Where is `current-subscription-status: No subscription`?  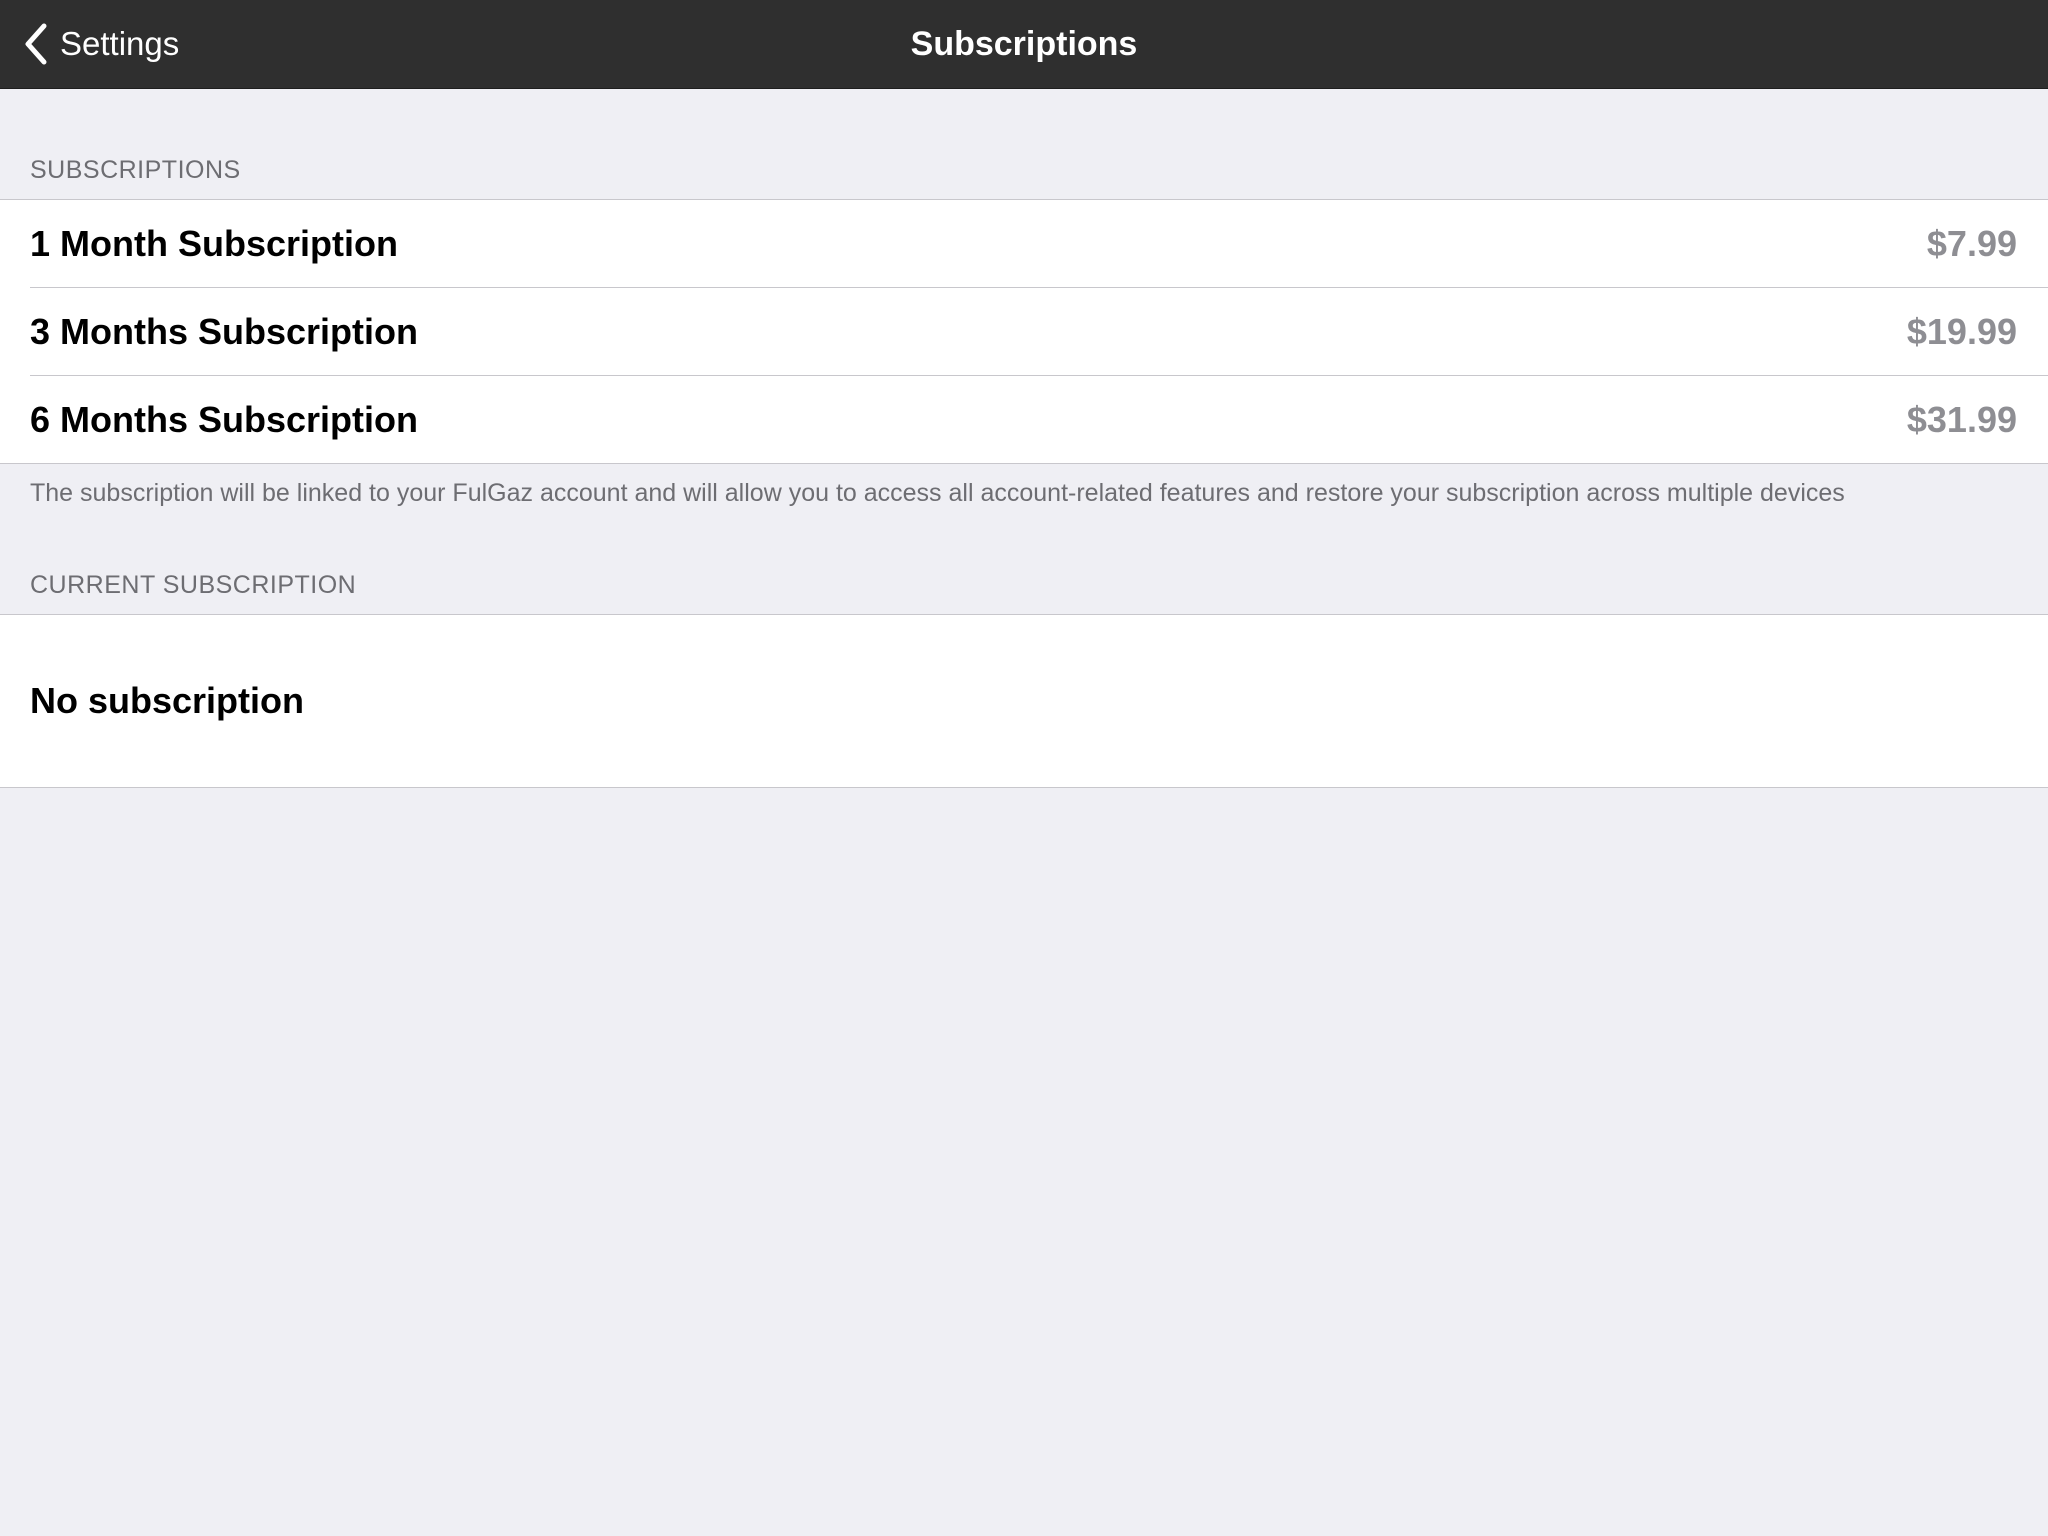 current-subscription-status: No subscription is located at coordinates (167, 700).